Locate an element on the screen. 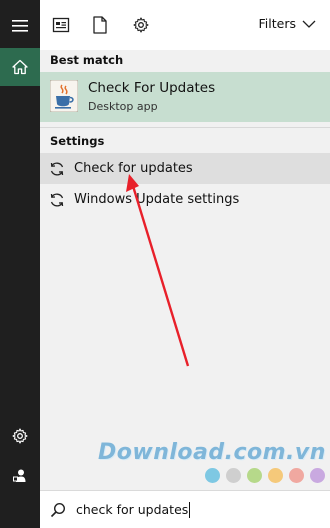  section-divider is located at coordinates (185, 127).